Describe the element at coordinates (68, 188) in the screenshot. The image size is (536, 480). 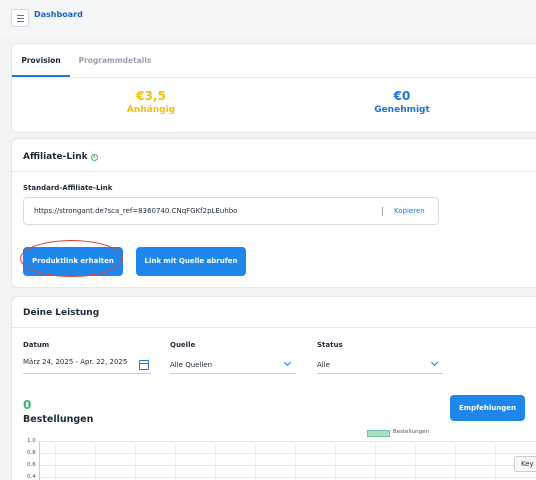
I see `standard-link-label: Standard-Affiliate-Link` at that location.